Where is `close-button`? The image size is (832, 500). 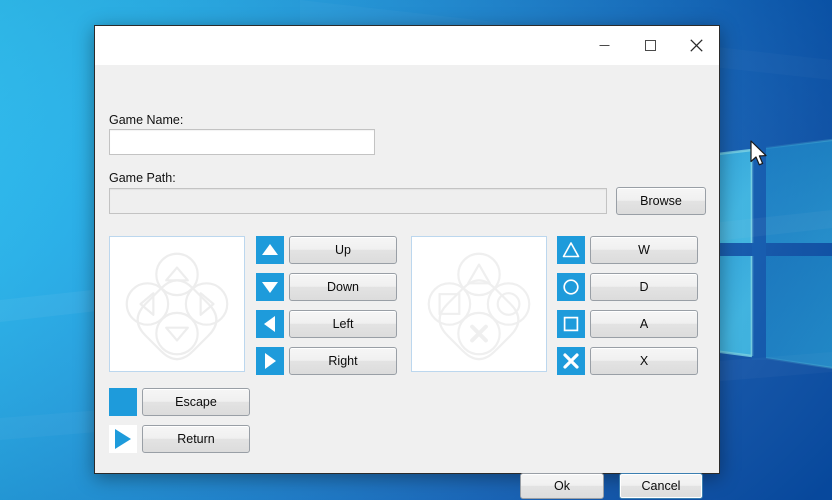 close-button is located at coordinates (696, 45).